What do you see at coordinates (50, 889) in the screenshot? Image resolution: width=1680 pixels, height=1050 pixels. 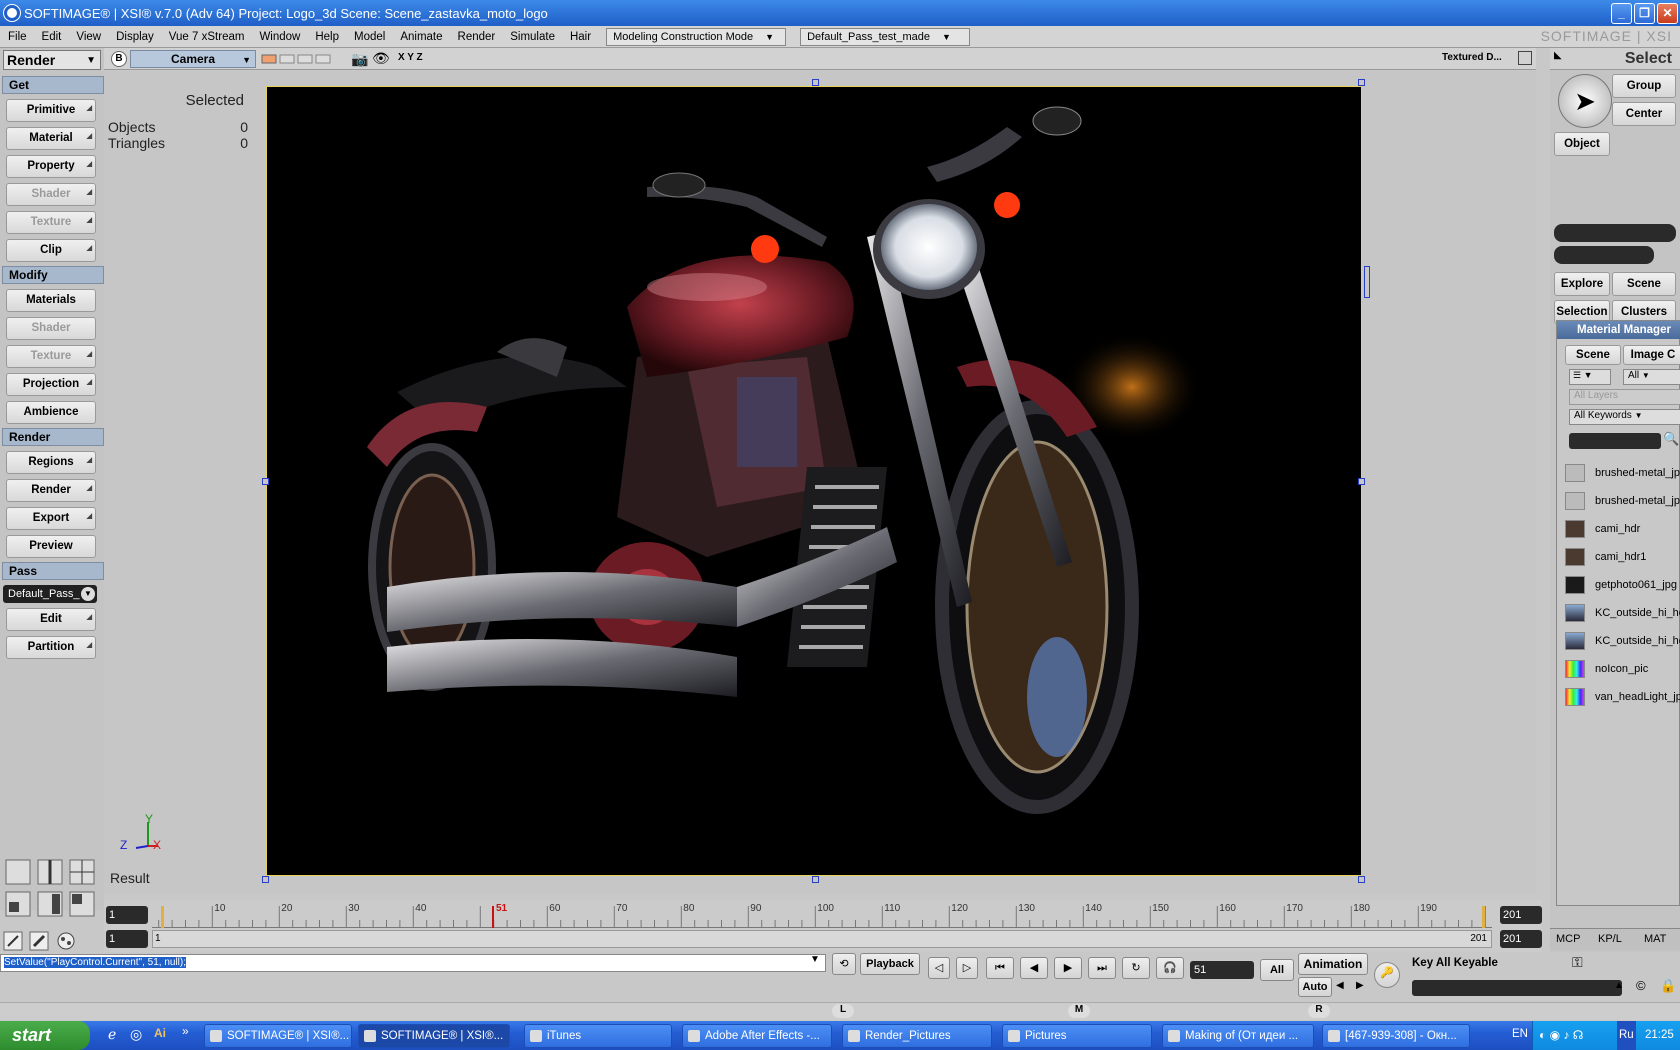 I see `layout-icons` at bounding box center [50, 889].